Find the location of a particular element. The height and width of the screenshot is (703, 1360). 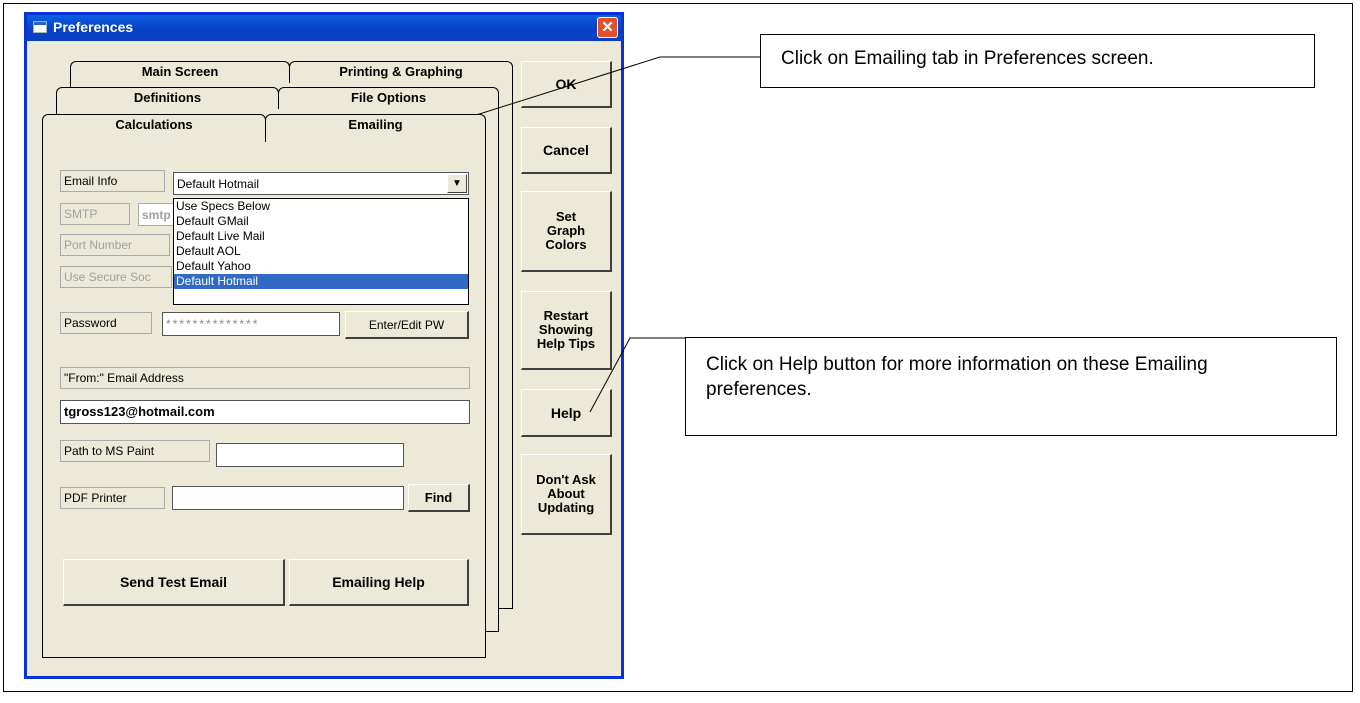

option-default-aol: Default AOL is located at coordinates (321, 251).